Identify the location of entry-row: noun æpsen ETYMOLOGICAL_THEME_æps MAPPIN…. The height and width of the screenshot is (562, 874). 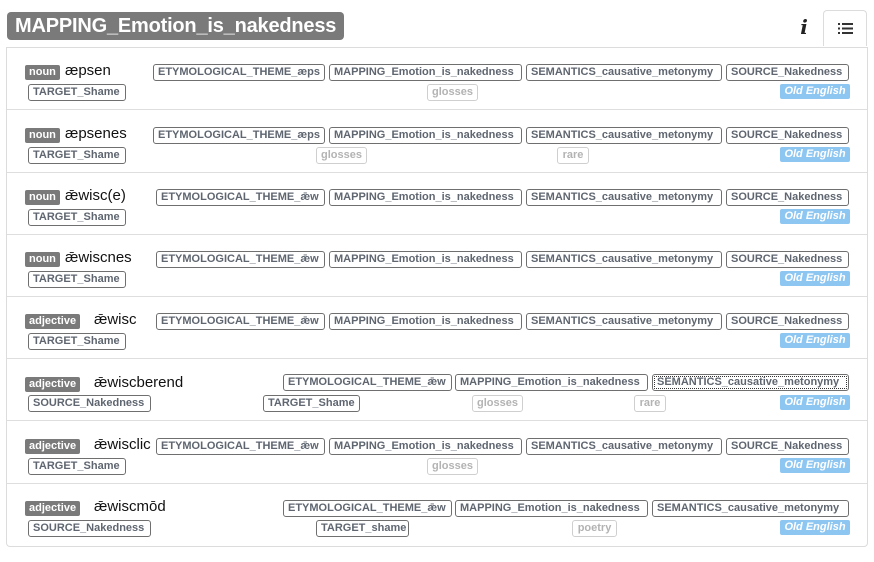
(437, 79).